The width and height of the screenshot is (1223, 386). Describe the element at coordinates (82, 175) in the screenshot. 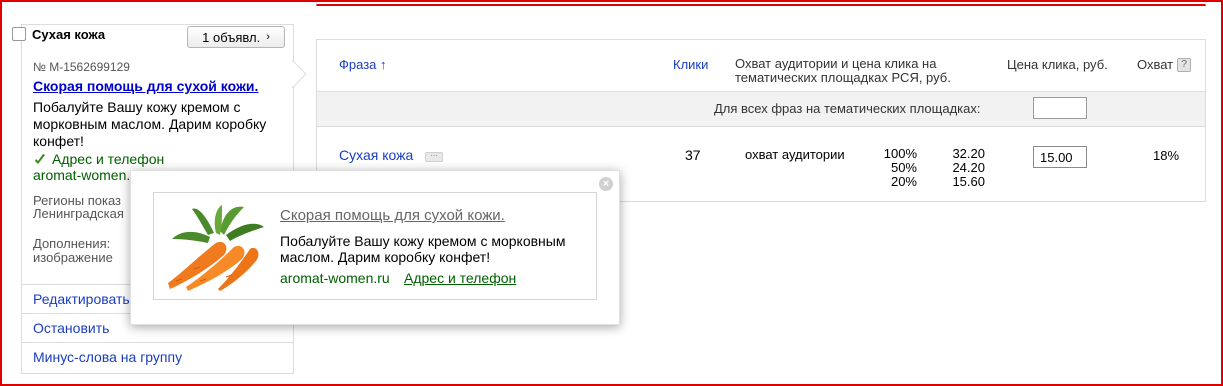

I see `ad-domain: aromat-women.` at that location.